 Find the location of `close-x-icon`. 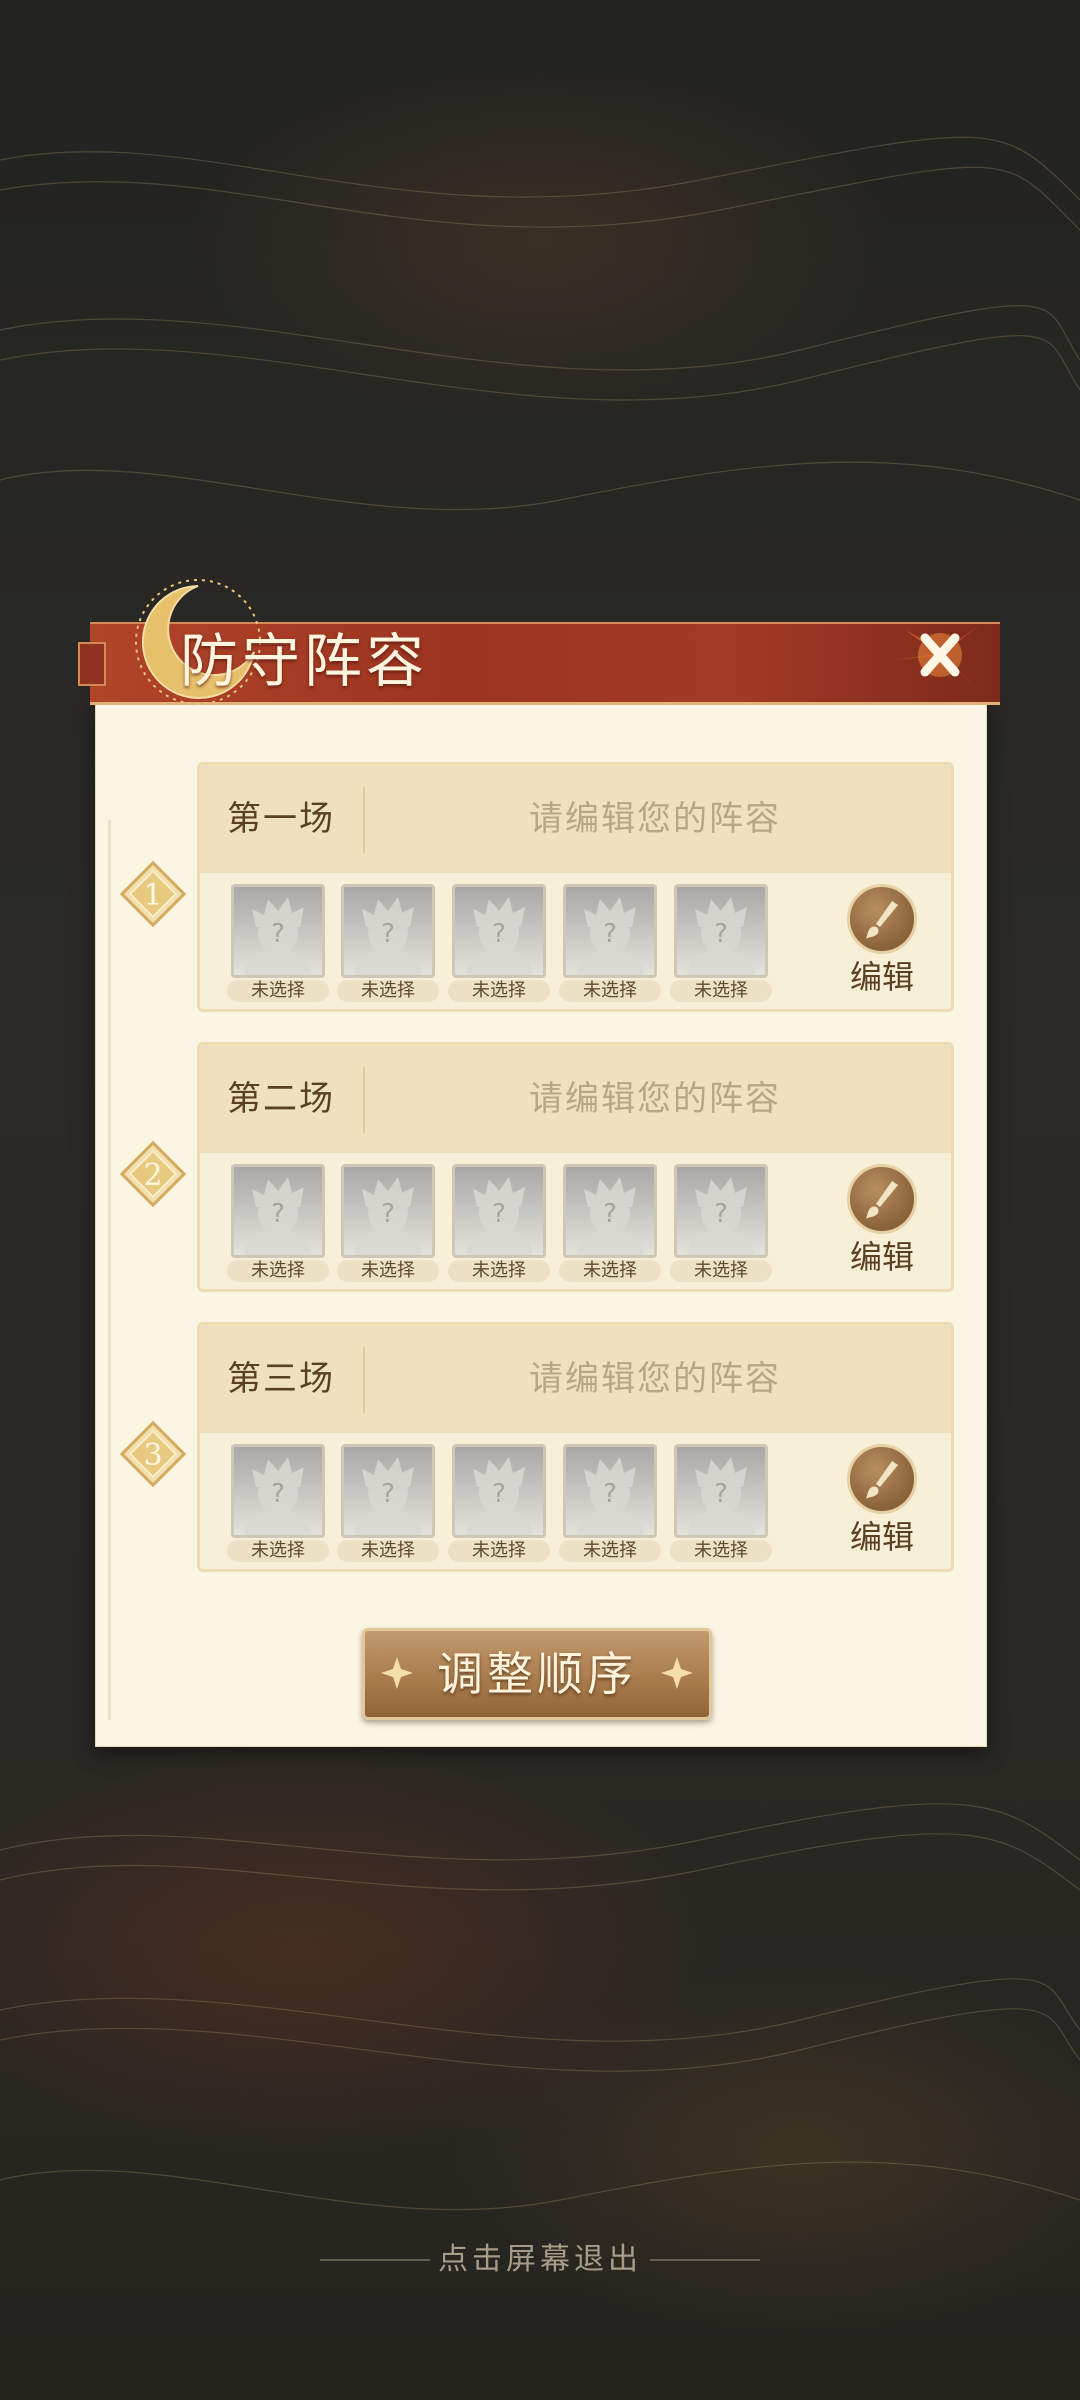

close-x-icon is located at coordinates (937, 657).